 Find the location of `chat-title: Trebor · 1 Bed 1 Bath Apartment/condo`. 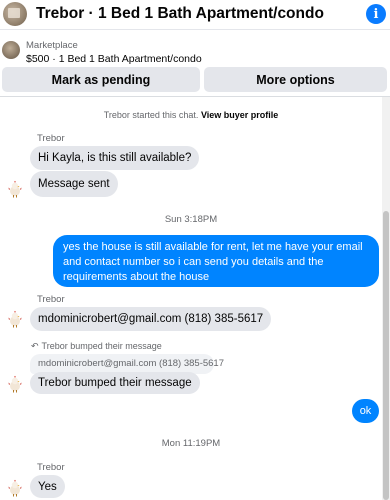

chat-title: Trebor · 1 Bed 1 Bath Apartment/condo is located at coordinates (180, 14).